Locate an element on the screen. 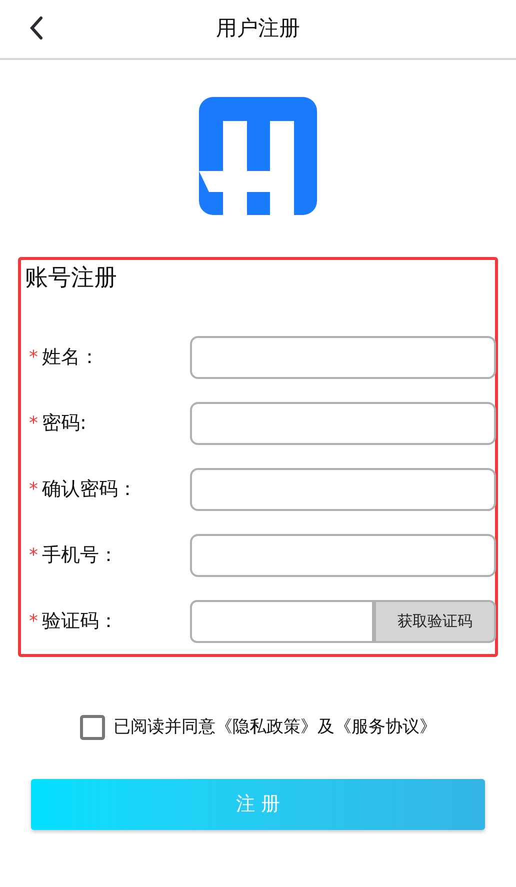 Image resolution: width=516 pixels, height=887 pixels. field-label: 姓名： is located at coordinates (70, 357).